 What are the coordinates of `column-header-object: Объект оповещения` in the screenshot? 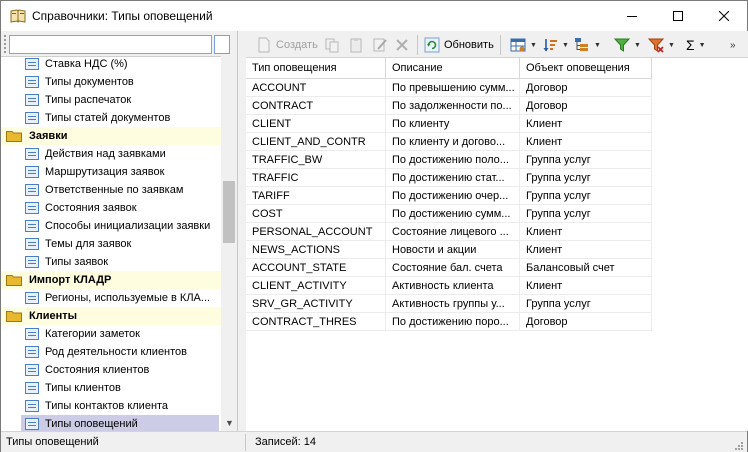 It's located at (586, 68).